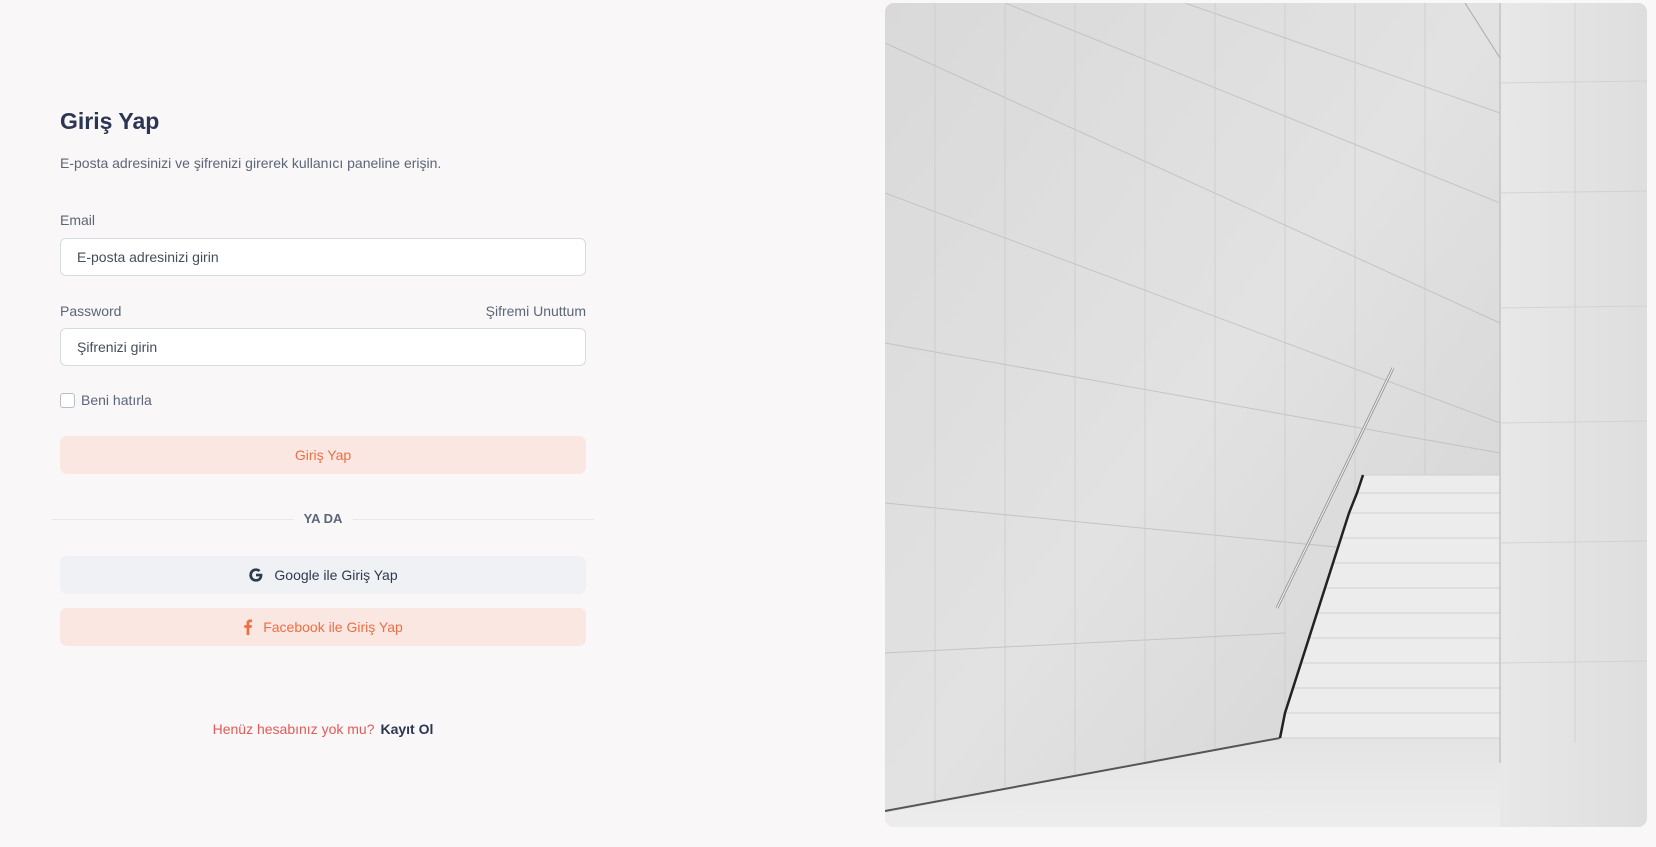 The image size is (1656, 847). What do you see at coordinates (536, 311) in the screenshot?
I see `forgot-password-link: Şifremi Unuttum` at bounding box center [536, 311].